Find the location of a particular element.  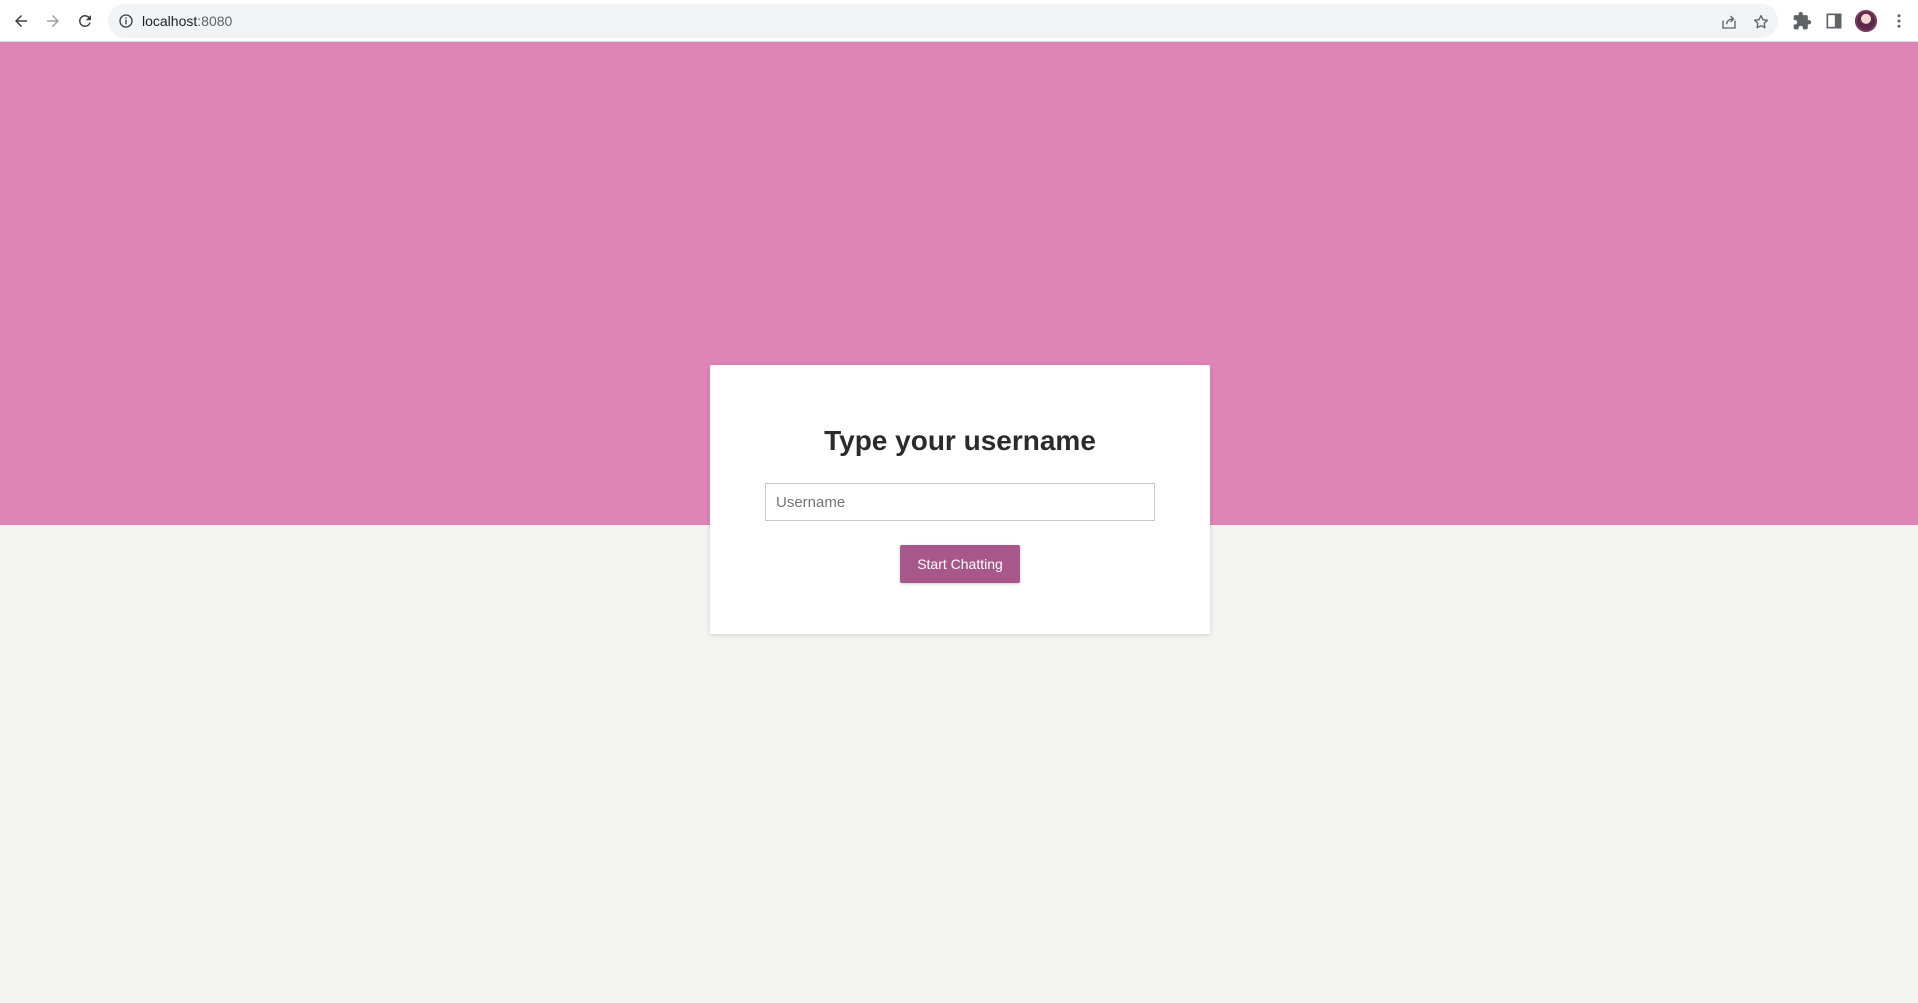

address-bar: localhost:8080 is located at coordinates (943, 21).